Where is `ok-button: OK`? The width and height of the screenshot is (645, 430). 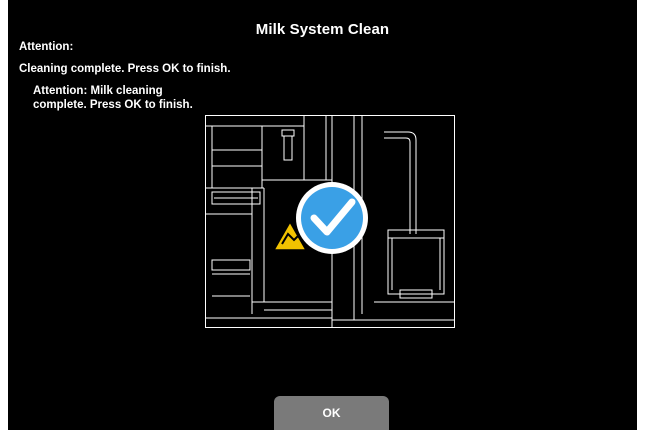 ok-button: OK is located at coordinates (331, 413).